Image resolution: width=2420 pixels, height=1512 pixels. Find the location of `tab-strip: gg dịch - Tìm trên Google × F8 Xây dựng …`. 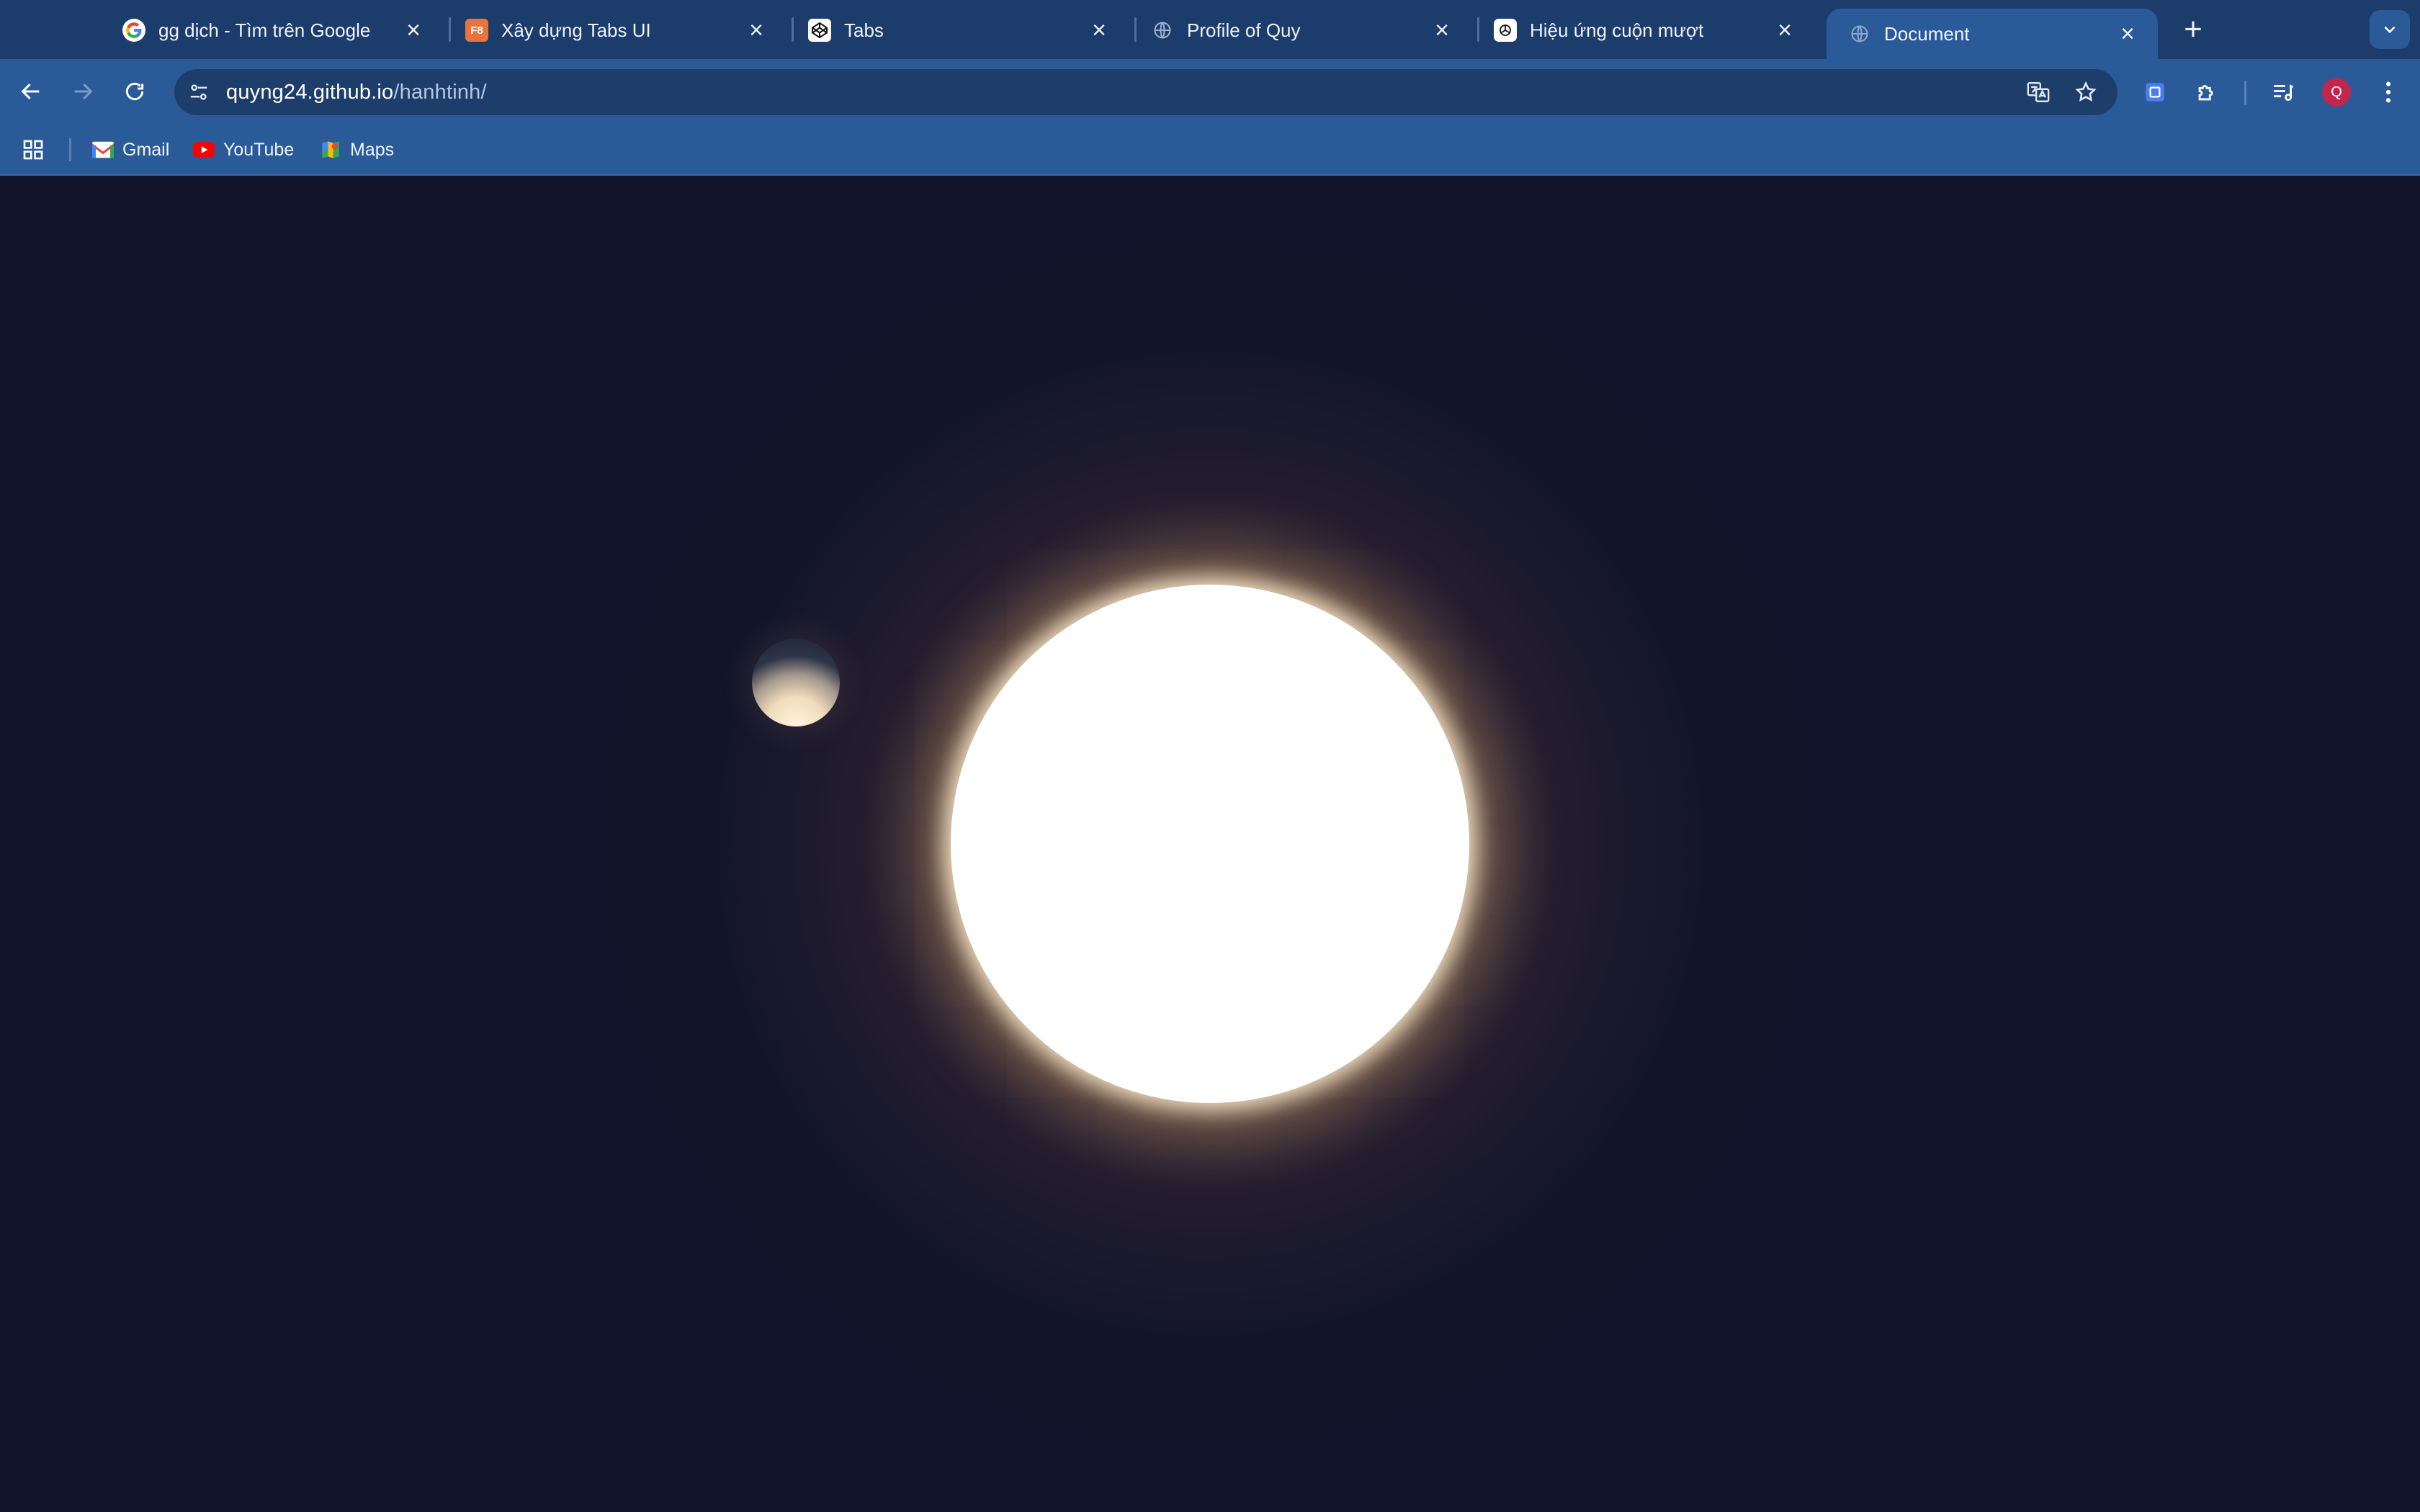

tab-strip: gg dịch - Tìm trên Google × F8 Xây dựng … is located at coordinates (1210, 29).